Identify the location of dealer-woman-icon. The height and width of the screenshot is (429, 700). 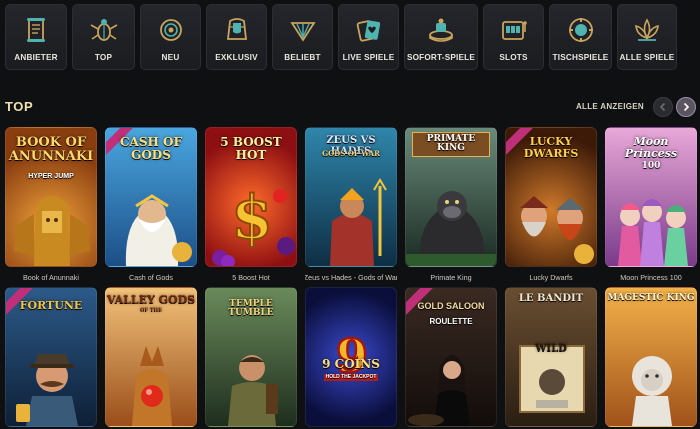
(439, 390).